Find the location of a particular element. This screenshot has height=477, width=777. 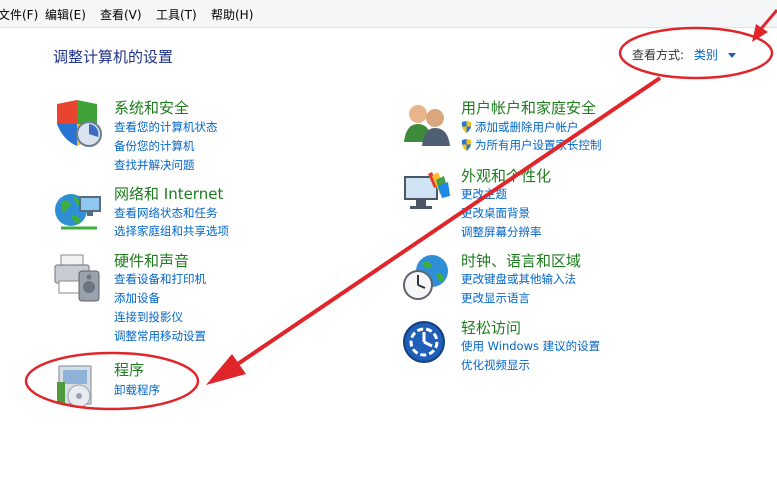

page-title: 调整计算机的设置 is located at coordinates (113, 57).